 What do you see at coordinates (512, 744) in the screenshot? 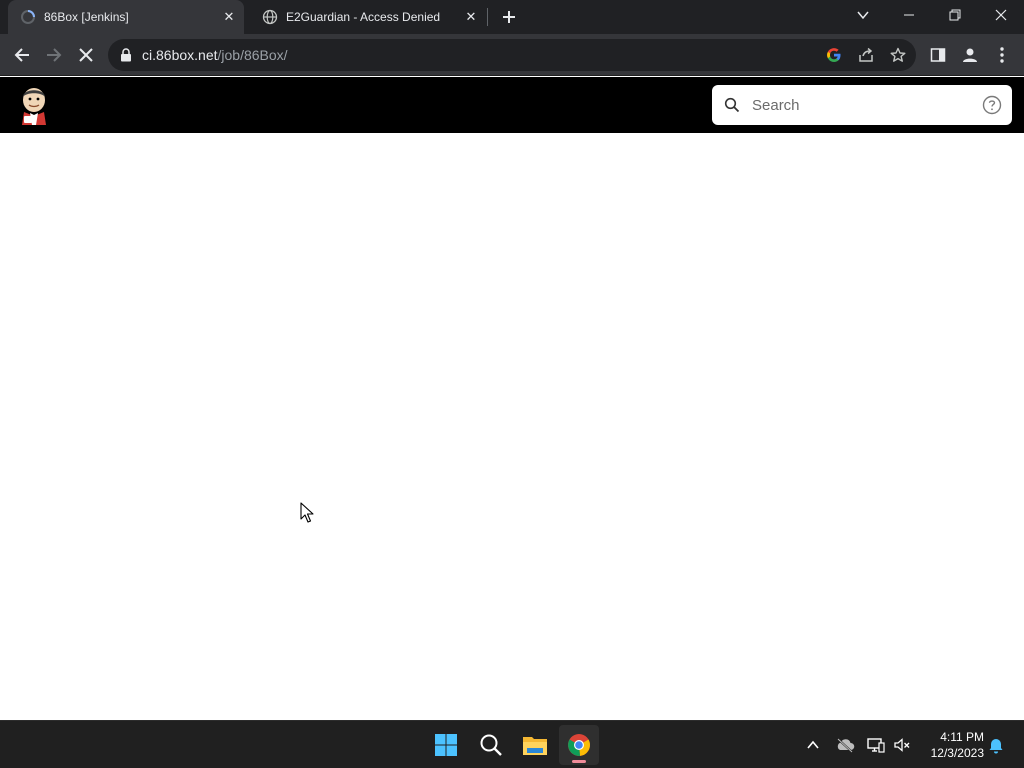
I see `windows-taskbar: 4:11 PM 12/3/2023` at bounding box center [512, 744].